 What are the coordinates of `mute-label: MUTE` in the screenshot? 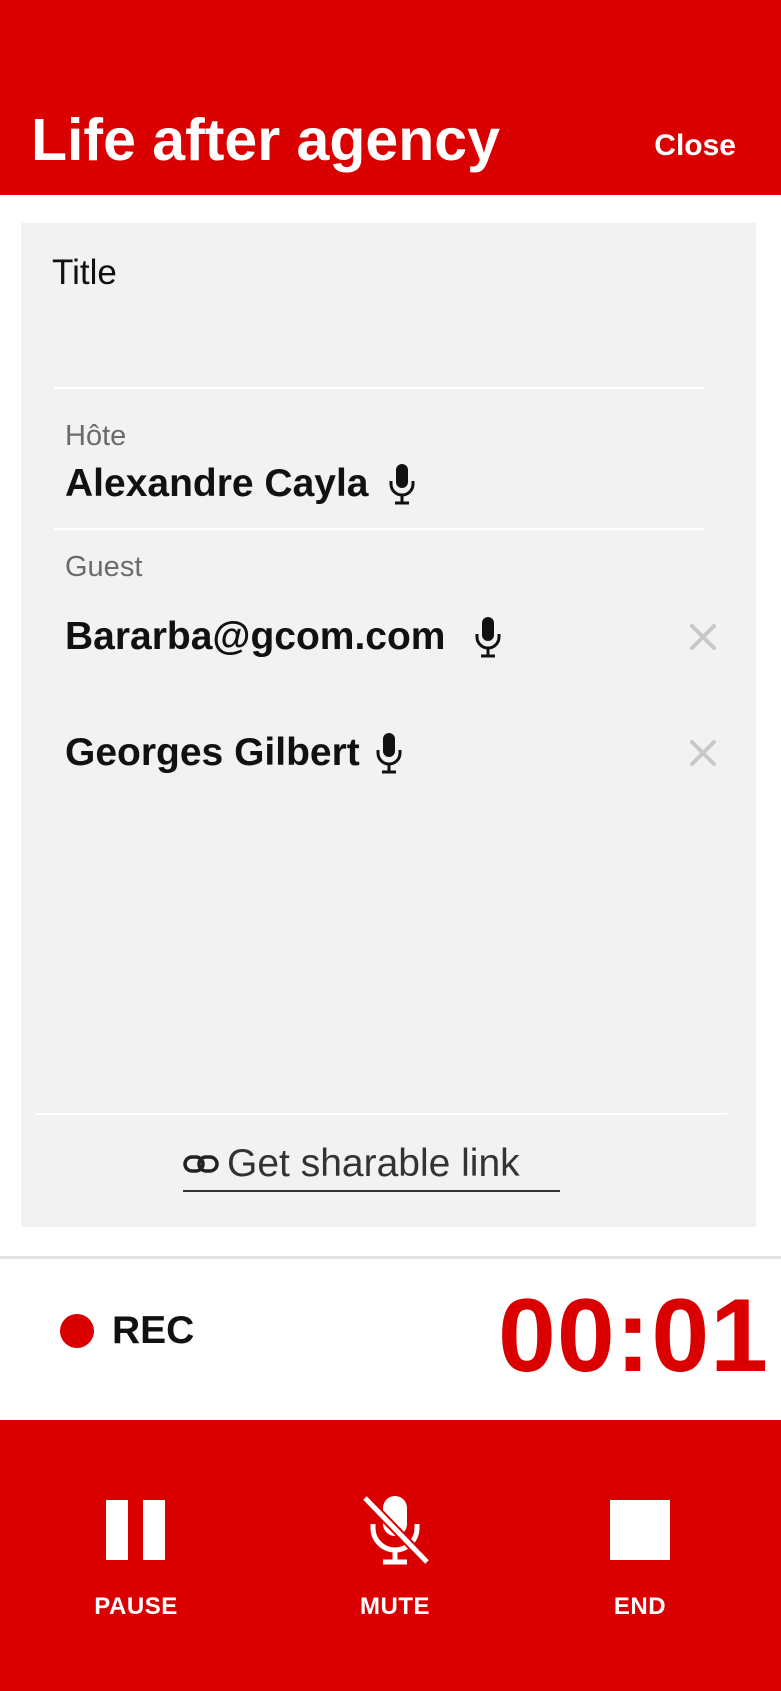 It's located at (395, 1606).